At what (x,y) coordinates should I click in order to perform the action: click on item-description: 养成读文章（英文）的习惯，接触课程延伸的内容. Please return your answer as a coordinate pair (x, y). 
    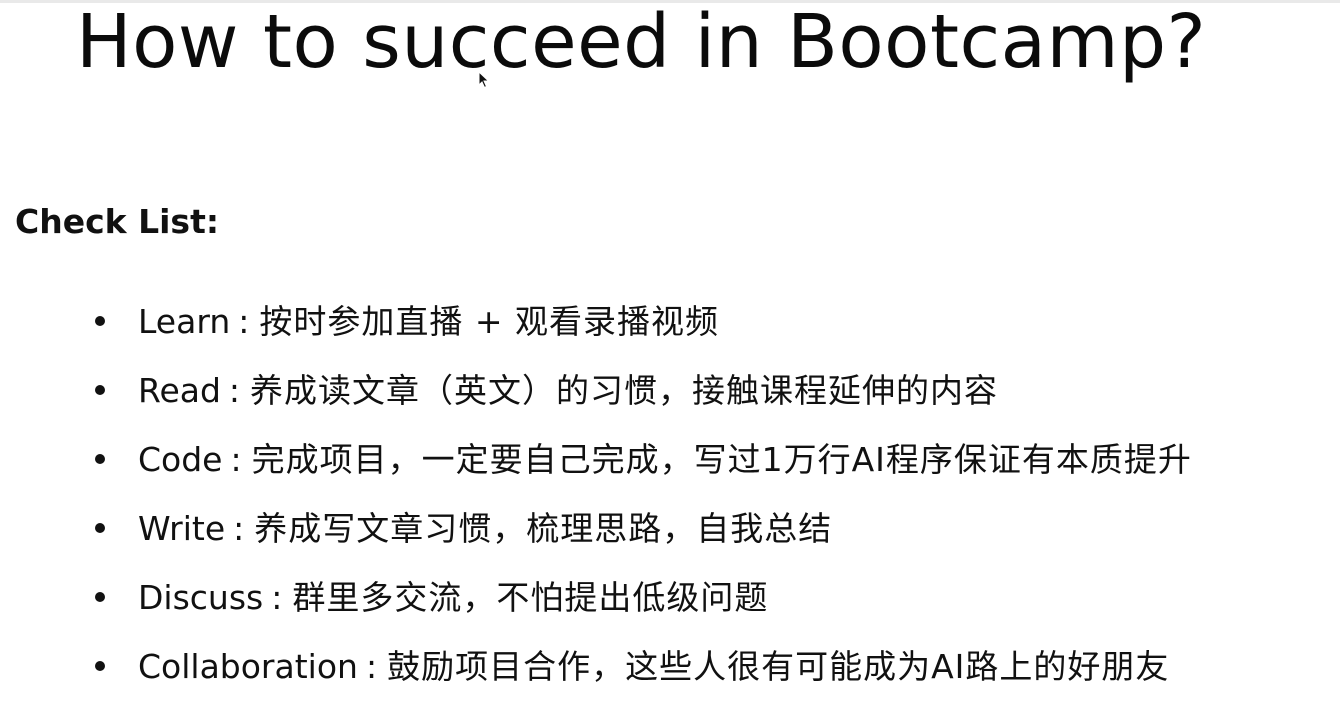
    Looking at the image, I should click on (624, 390).